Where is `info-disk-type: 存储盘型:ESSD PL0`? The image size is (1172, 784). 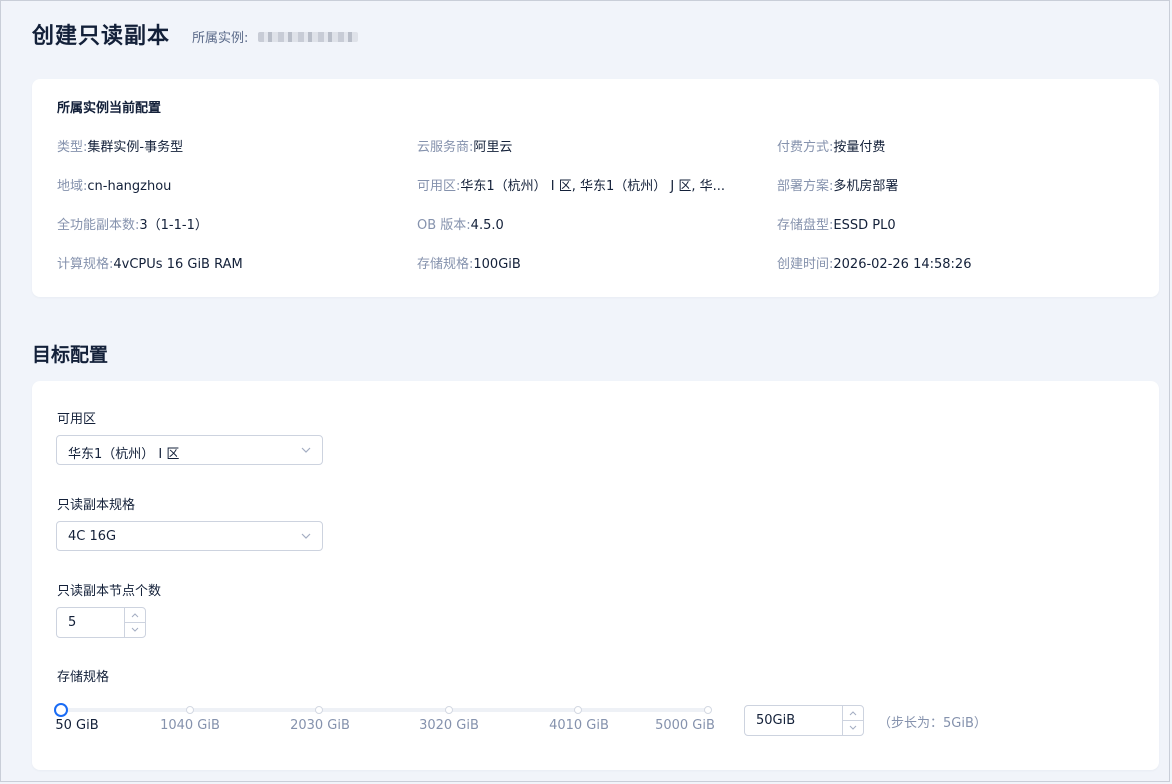
info-disk-type: 存储盘型:ESSD PL0 is located at coordinates (836, 223).